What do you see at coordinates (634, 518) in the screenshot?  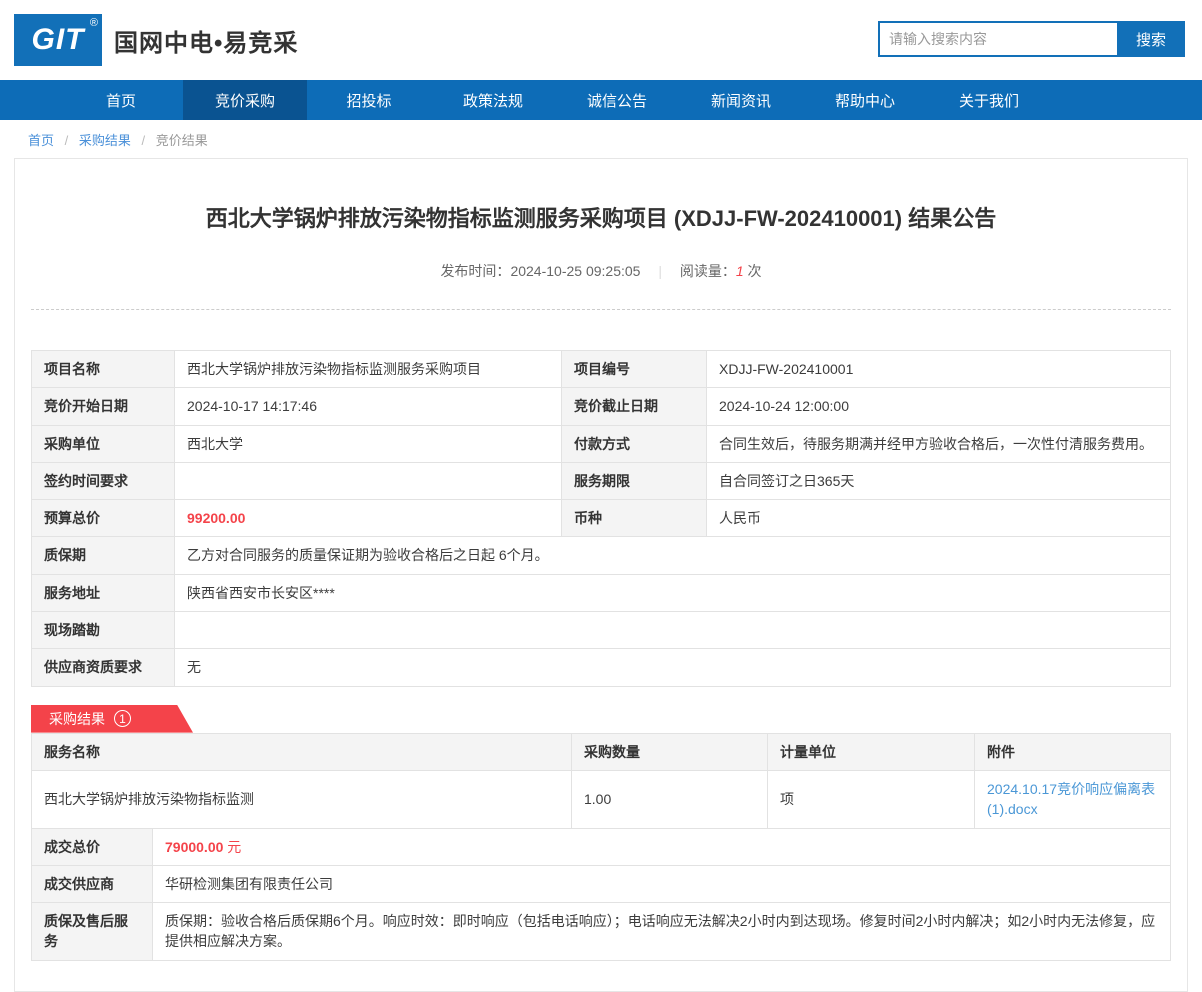 I see `currency-label: 币种` at bounding box center [634, 518].